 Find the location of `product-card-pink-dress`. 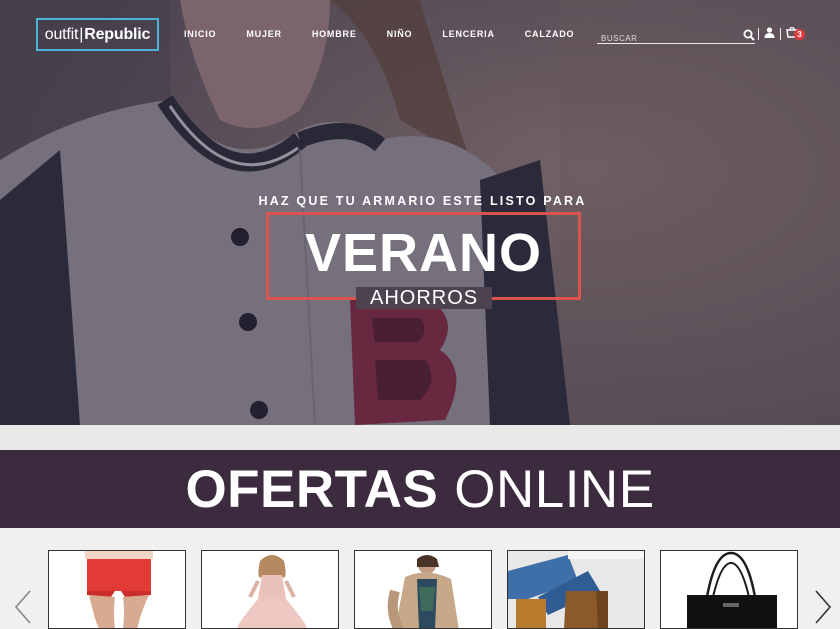

product-card-pink-dress is located at coordinates (270, 589).